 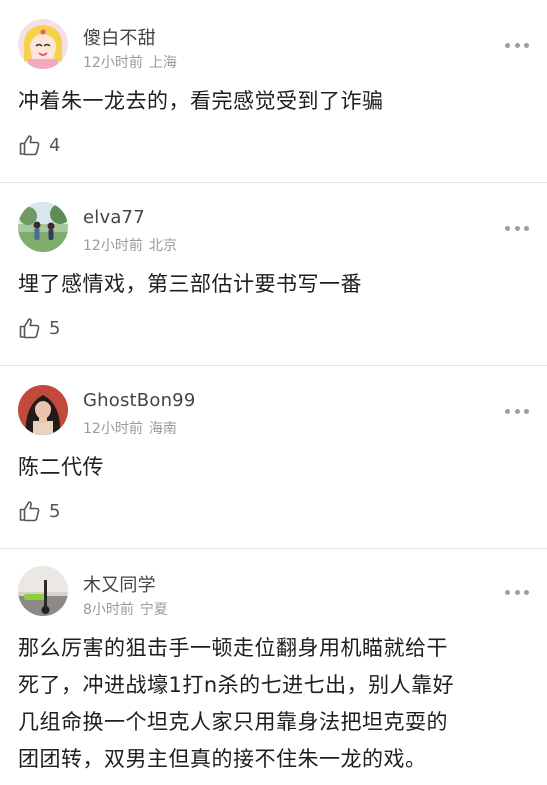 I want to click on username: elva77, so click(x=114, y=217).